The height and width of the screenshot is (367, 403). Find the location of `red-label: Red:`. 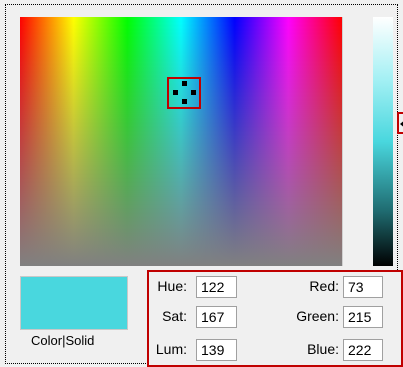

red-label: Red: is located at coordinates (324, 286).